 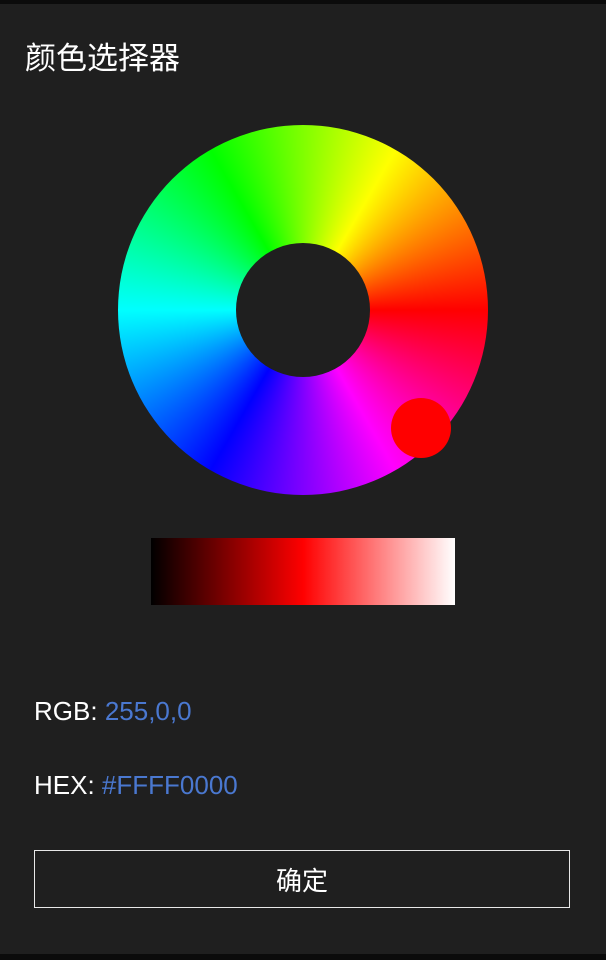 I want to click on navigation-bar, so click(x=303, y=957).